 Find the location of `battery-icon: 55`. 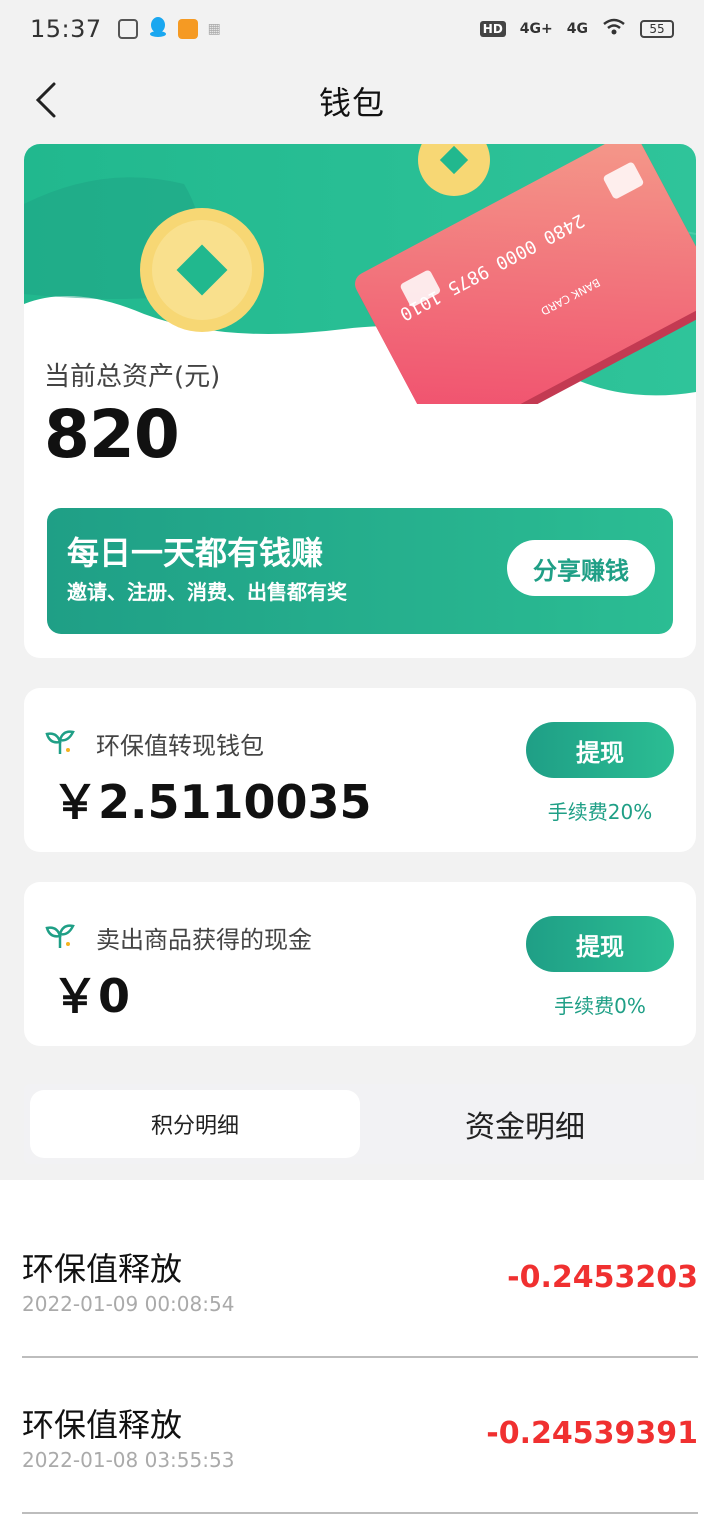

battery-icon: 55 is located at coordinates (657, 29).